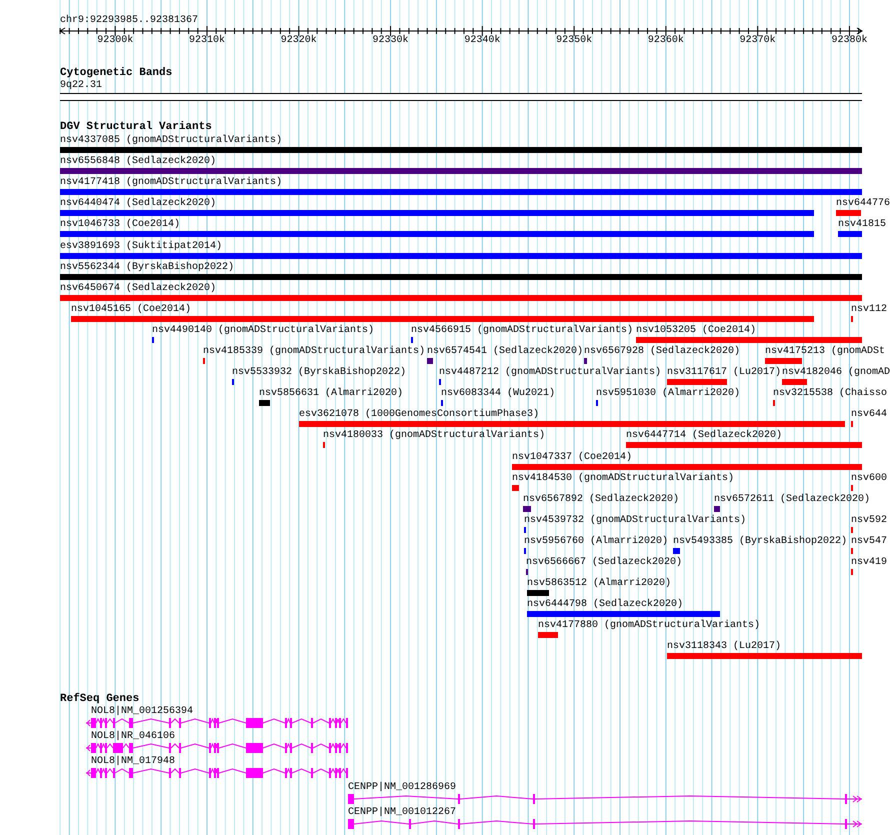  What do you see at coordinates (319, 373) in the screenshot?
I see `variant-label: nsv5533932 (ByrskaBishop2022)` at bounding box center [319, 373].